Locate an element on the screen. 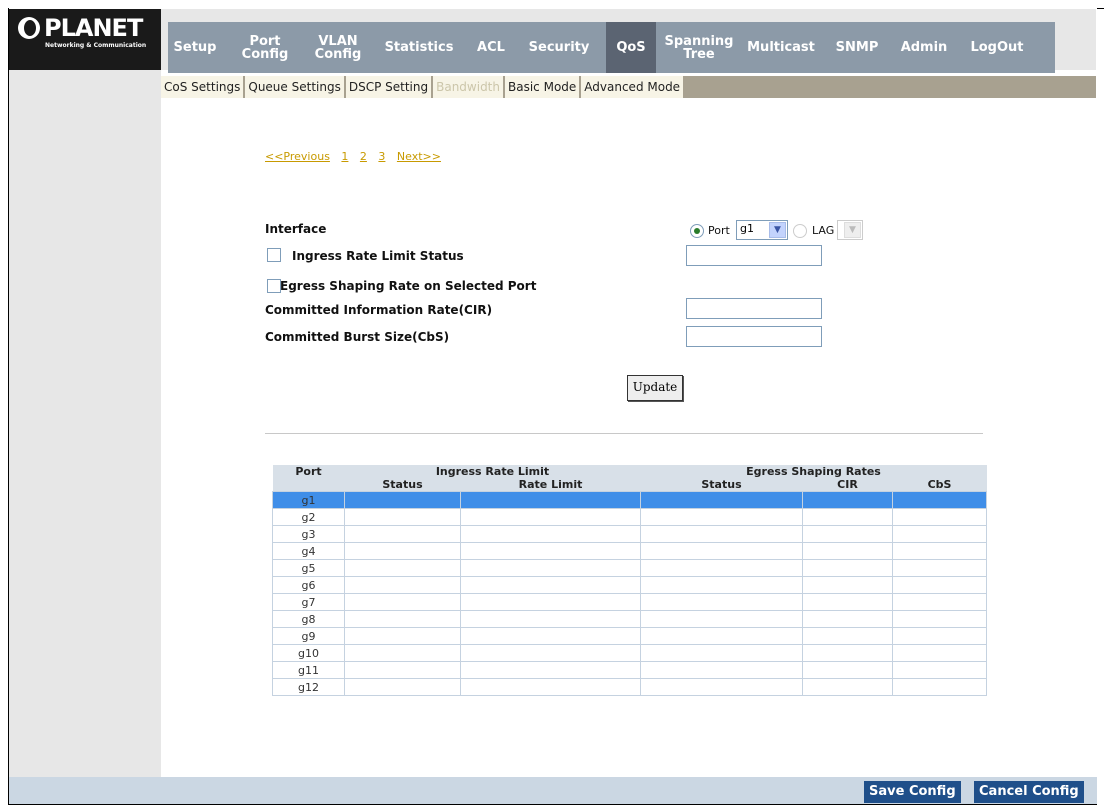 This screenshot has height=810, width=1111. port-cell: g5 is located at coordinates (308, 568).